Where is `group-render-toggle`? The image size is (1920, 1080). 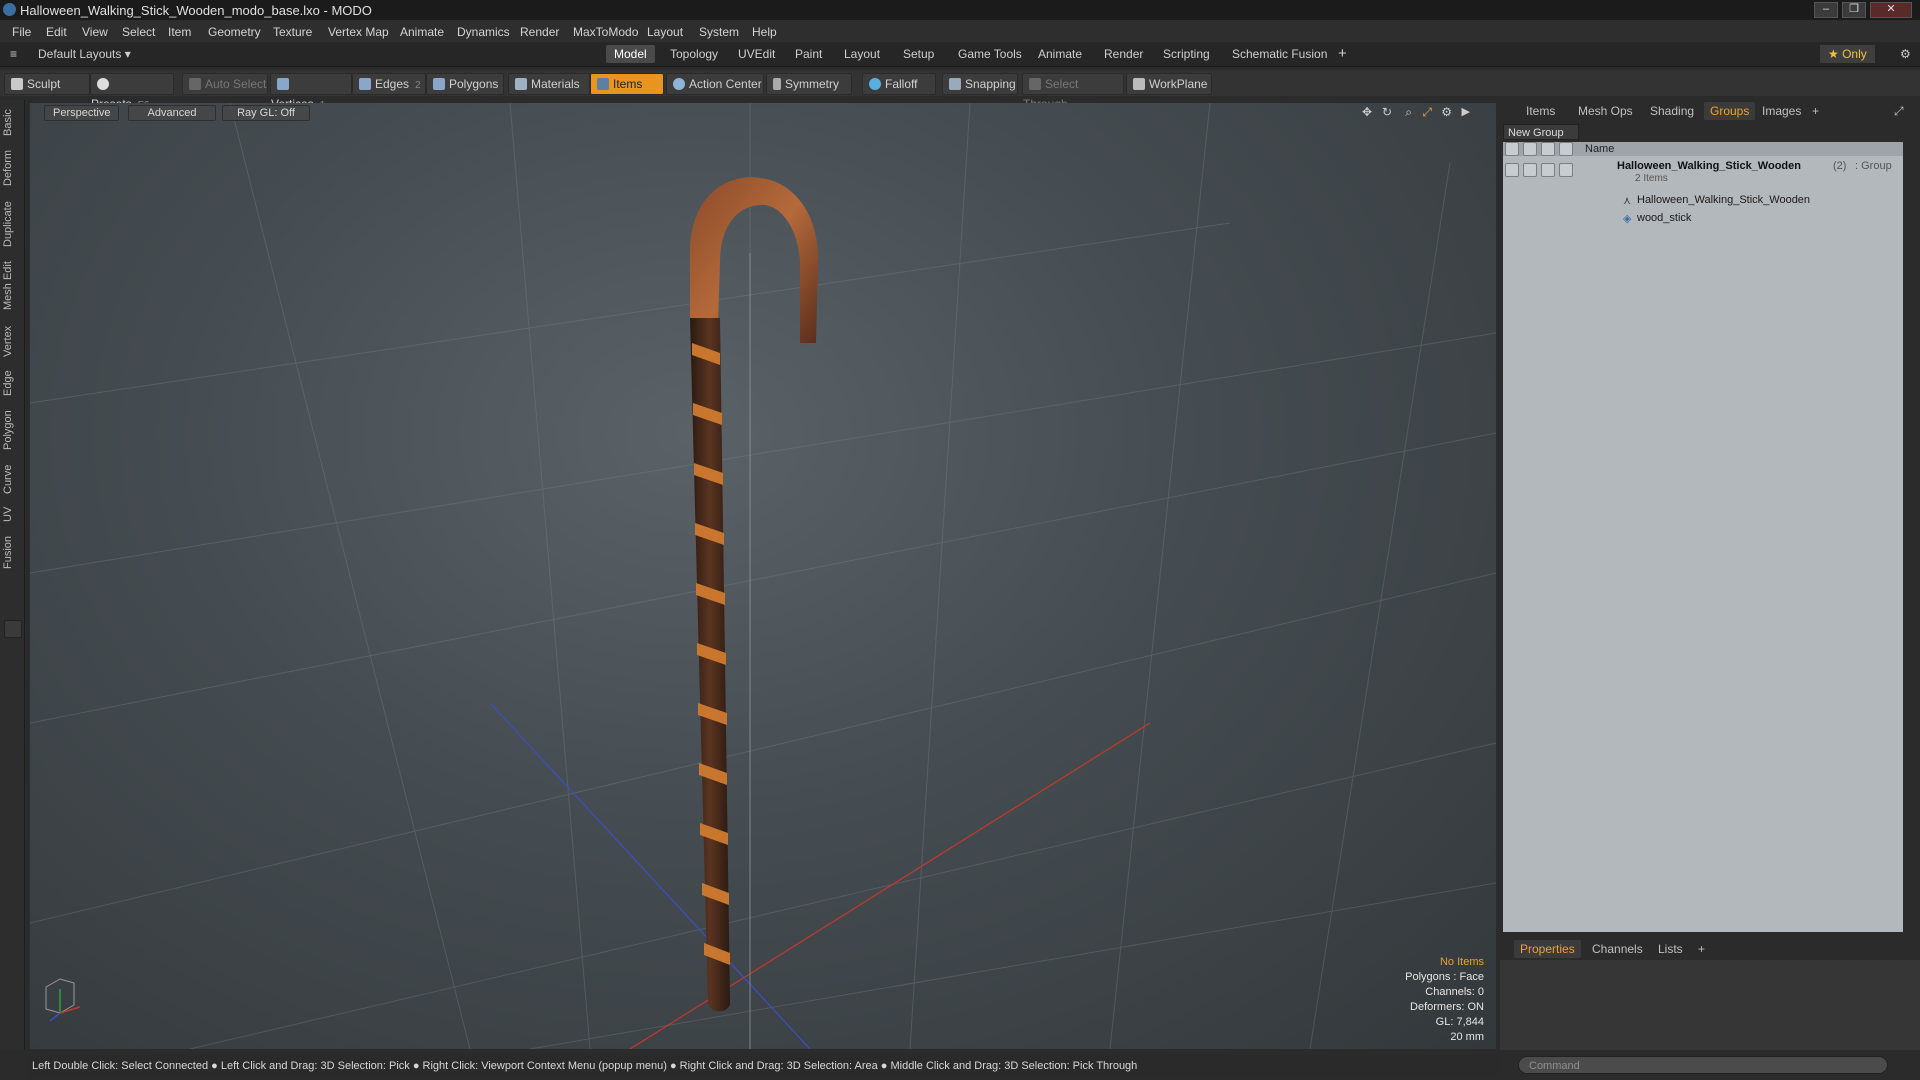 group-render-toggle is located at coordinates (1566, 170).